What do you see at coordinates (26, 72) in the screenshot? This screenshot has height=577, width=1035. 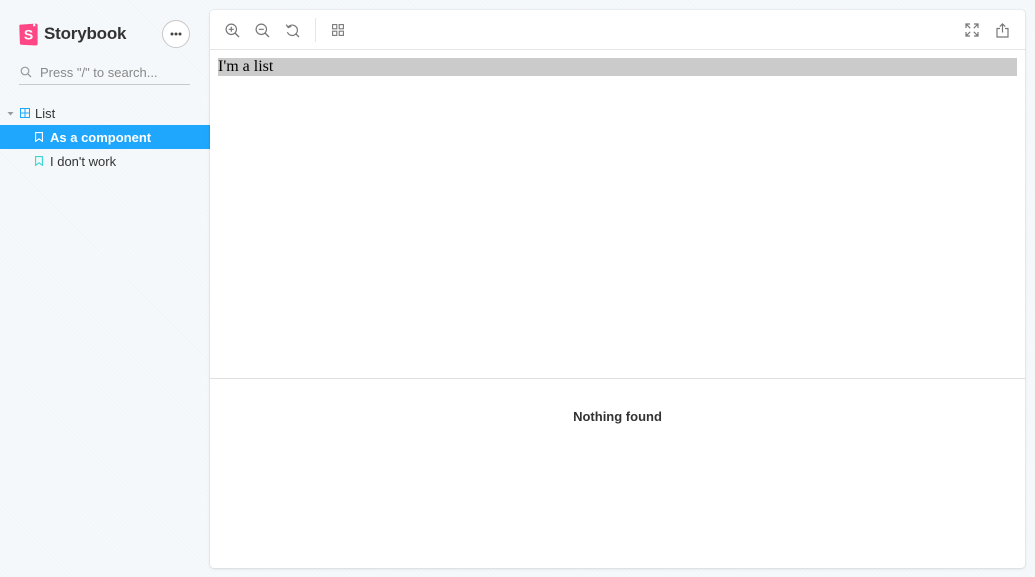 I see `search-icon` at bounding box center [26, 72].